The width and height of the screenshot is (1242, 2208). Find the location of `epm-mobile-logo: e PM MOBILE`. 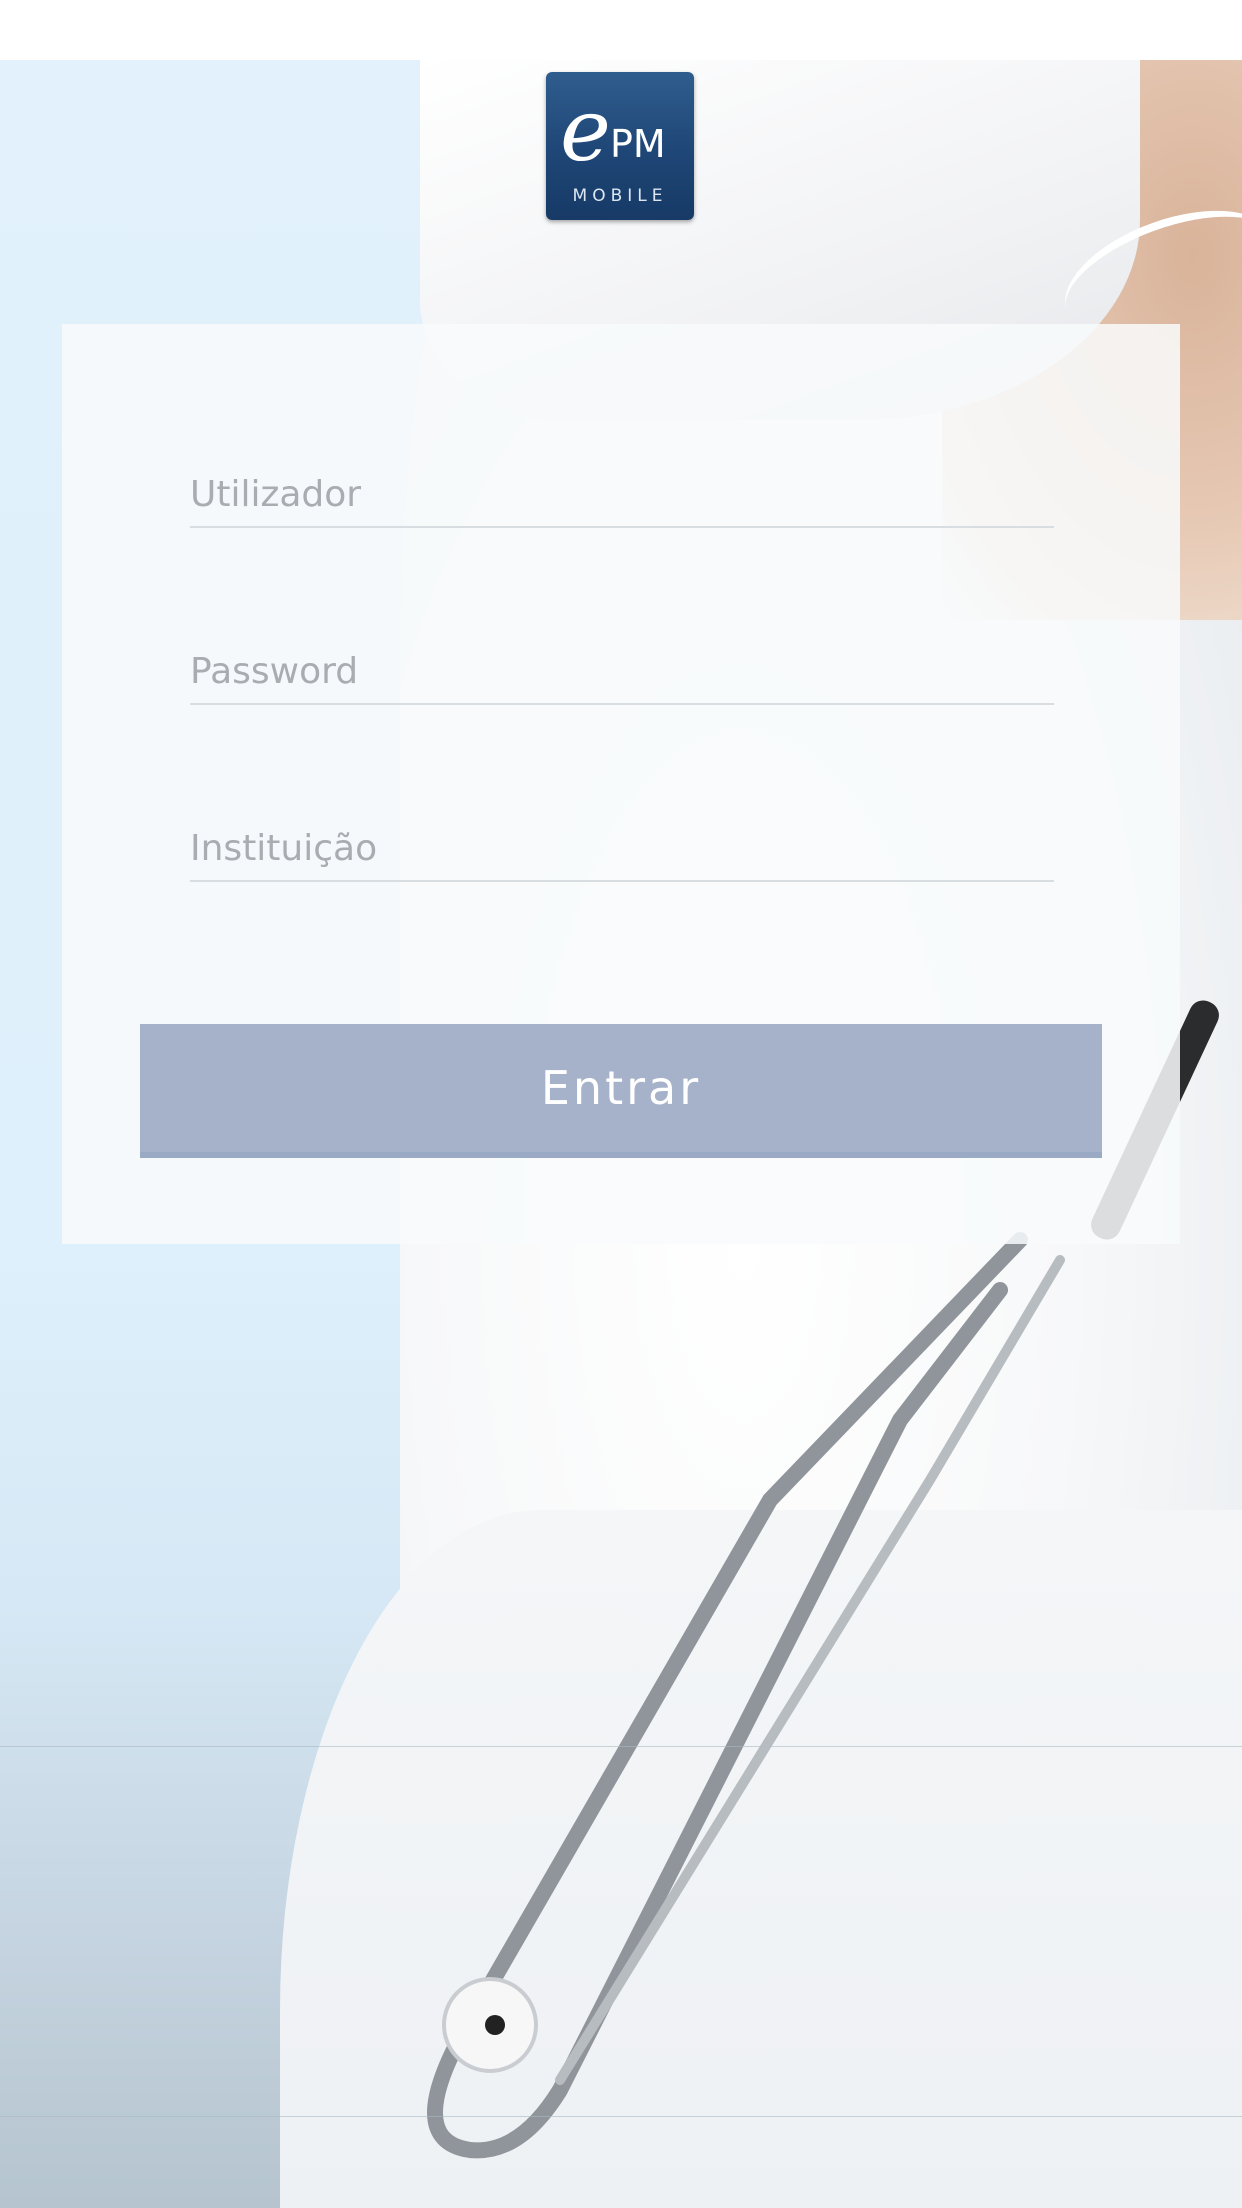

epm-mobile-logo: e PM MOBILE is located at coordinates (620, 146).